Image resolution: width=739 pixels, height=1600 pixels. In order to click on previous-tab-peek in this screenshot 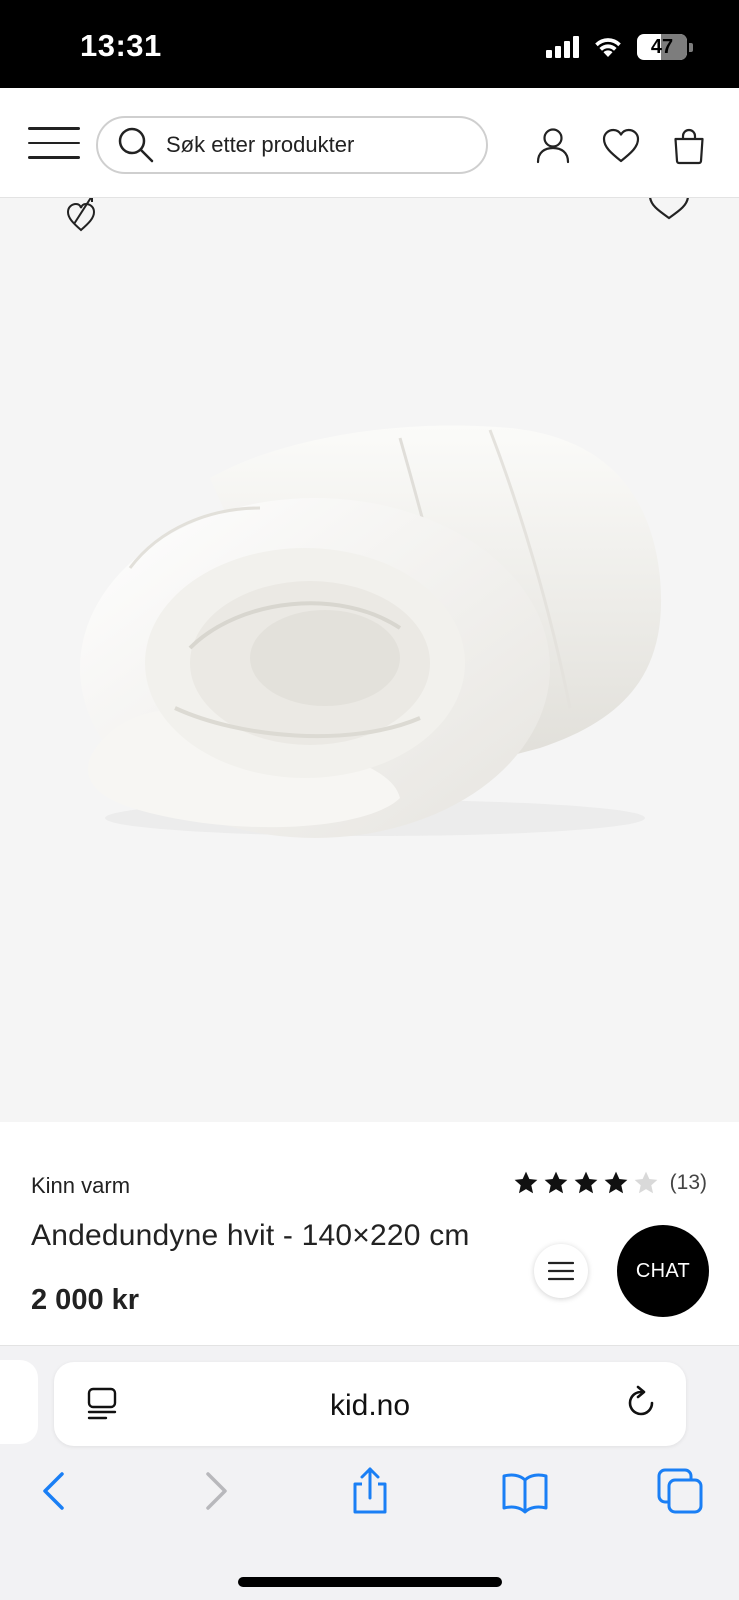, I will do `click(19, 1402)`.